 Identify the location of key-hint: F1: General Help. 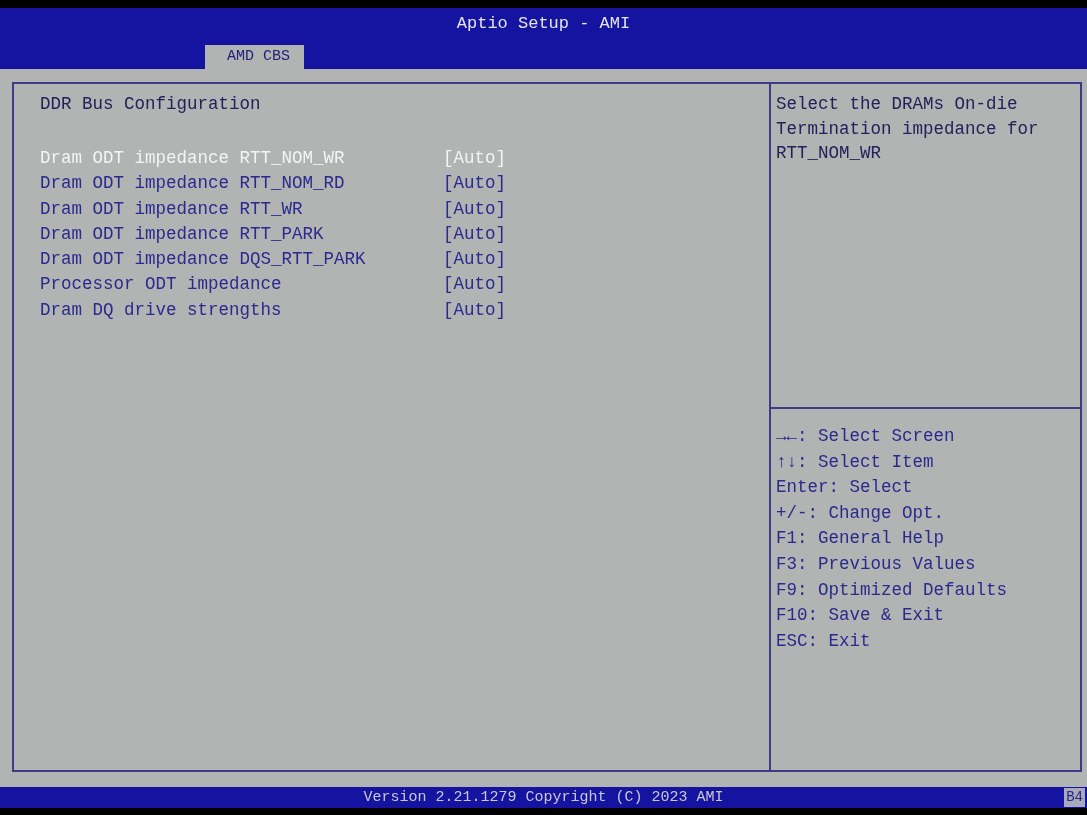
(860, 539).